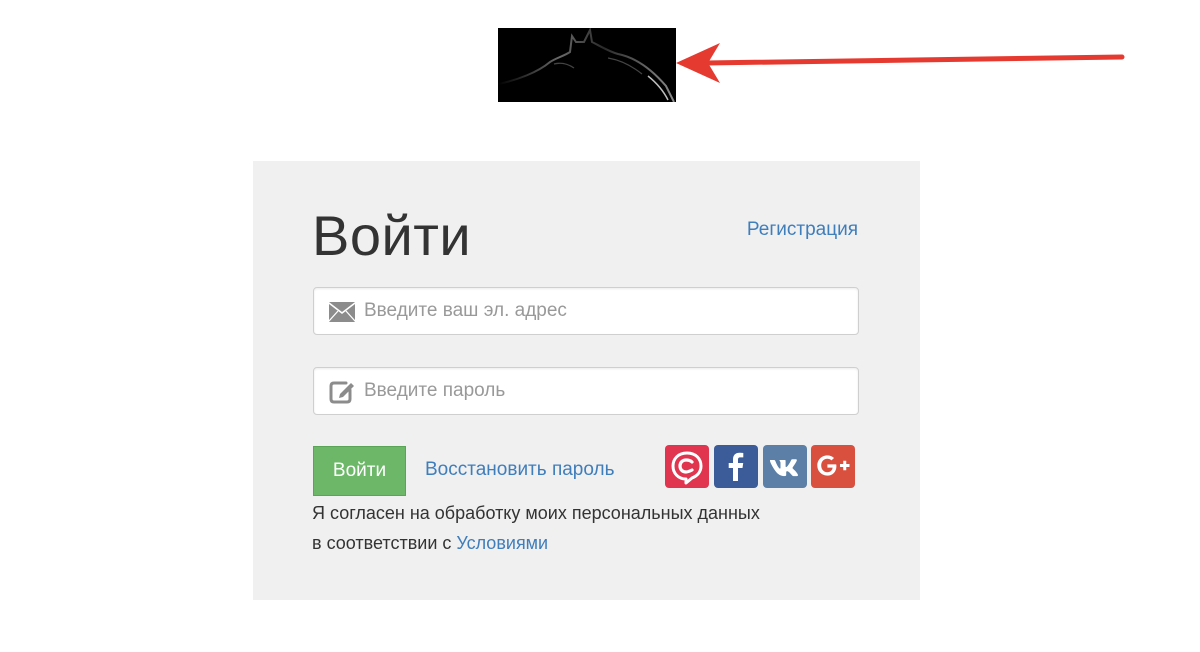 This screenshot has height=652, width=1200. I want to click on vk-icon, so click(784, 468).